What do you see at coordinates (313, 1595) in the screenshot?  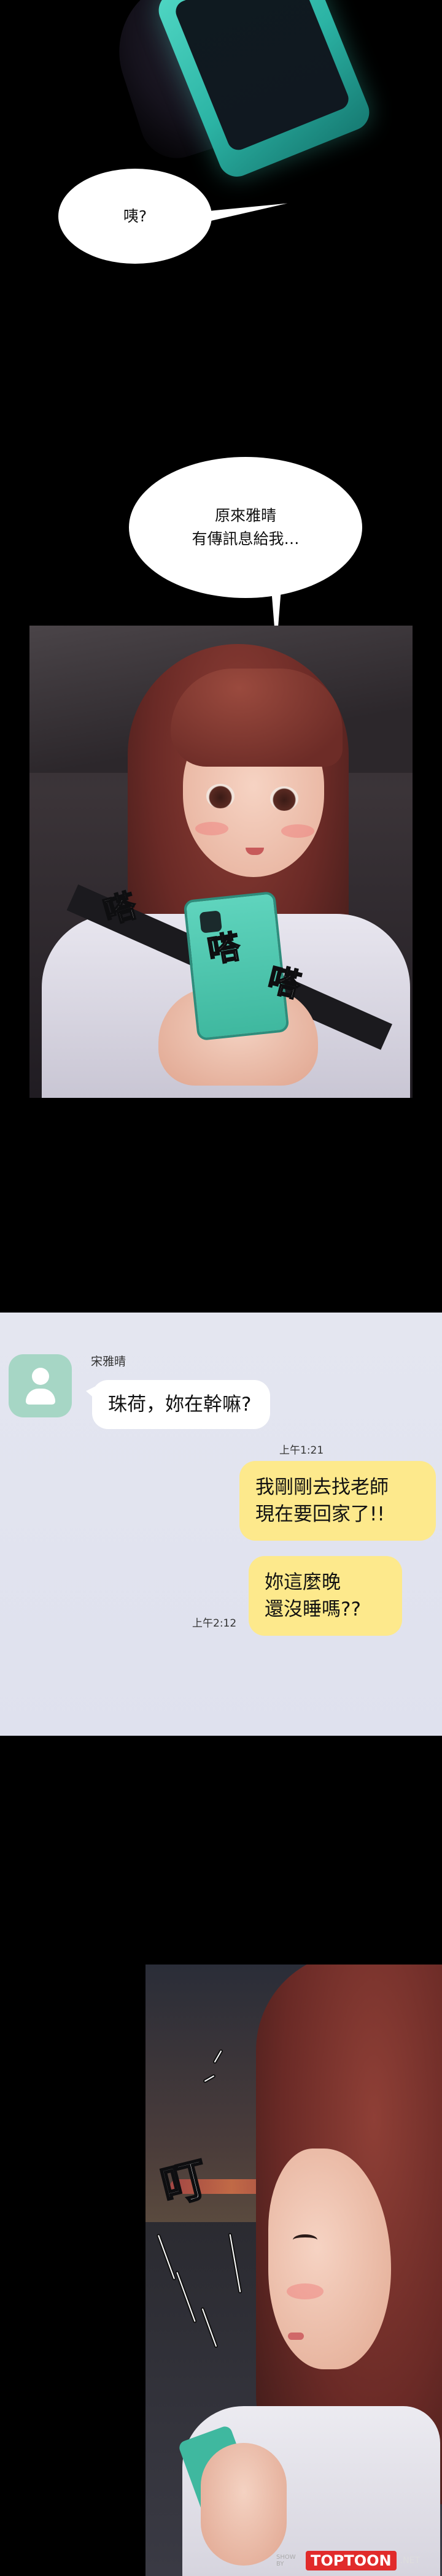 I see `message-text: 妳這麼晚 還沒睡嗎??` at bounding box center [313, 1595].